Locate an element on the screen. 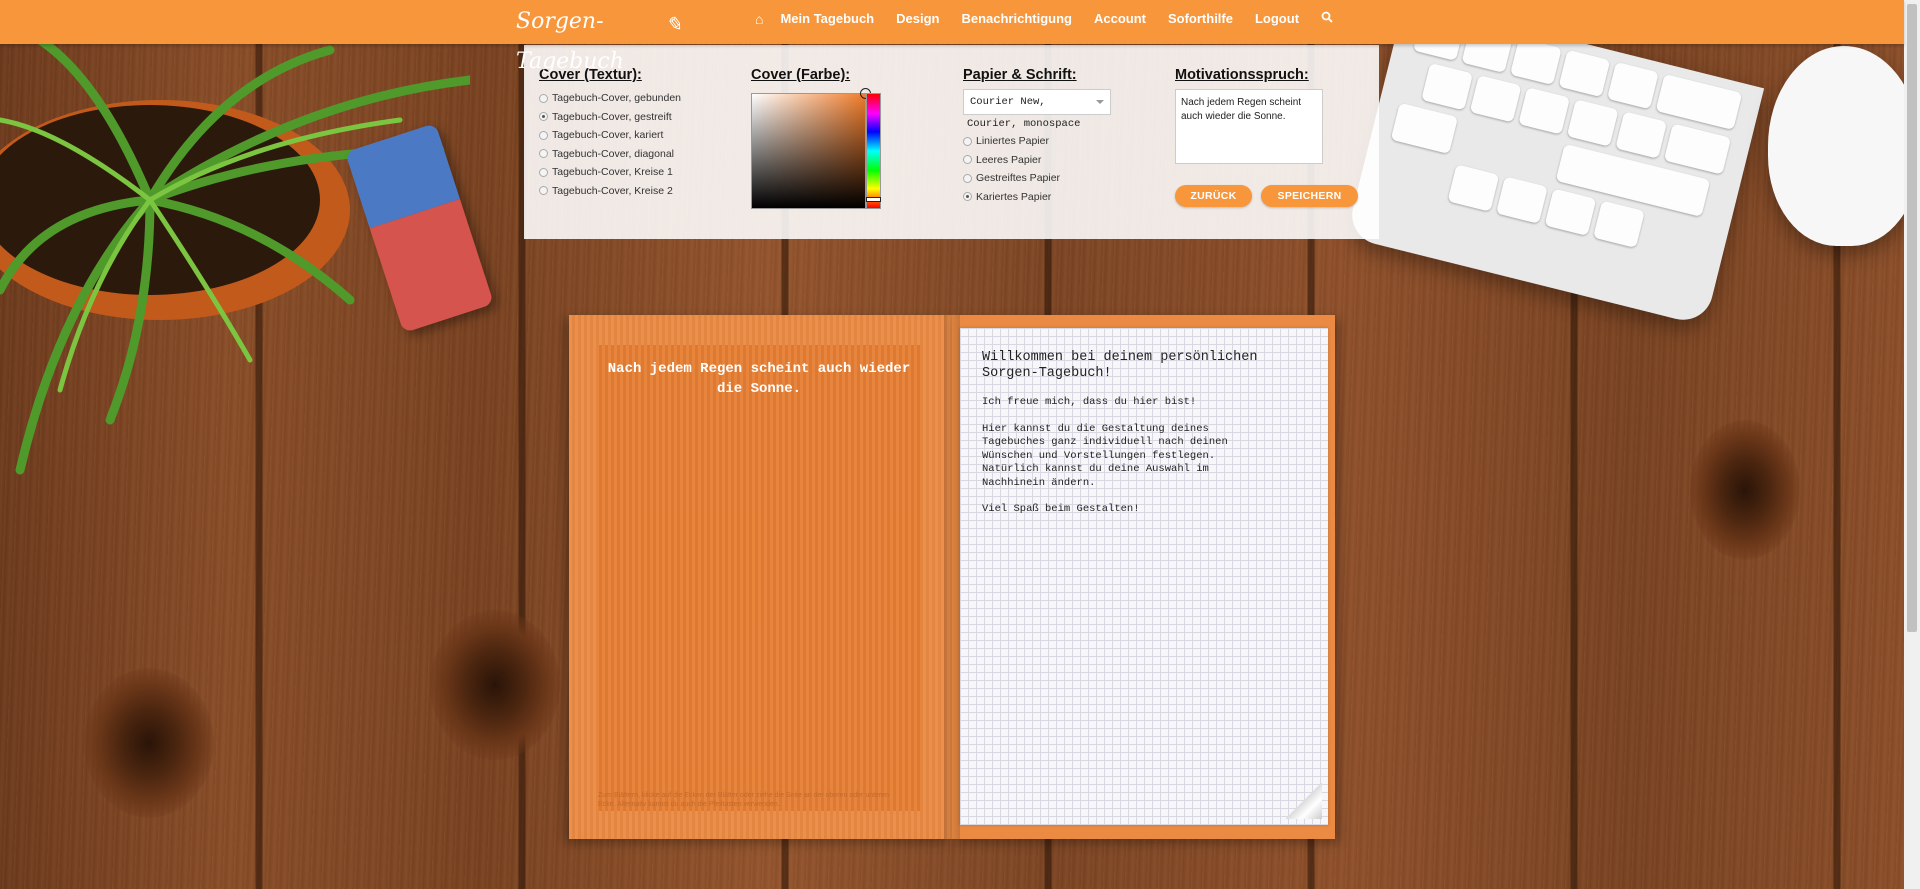 The width and height of the screenshot is (1920, 889). hue-handle is located at coordinates (873, 199).